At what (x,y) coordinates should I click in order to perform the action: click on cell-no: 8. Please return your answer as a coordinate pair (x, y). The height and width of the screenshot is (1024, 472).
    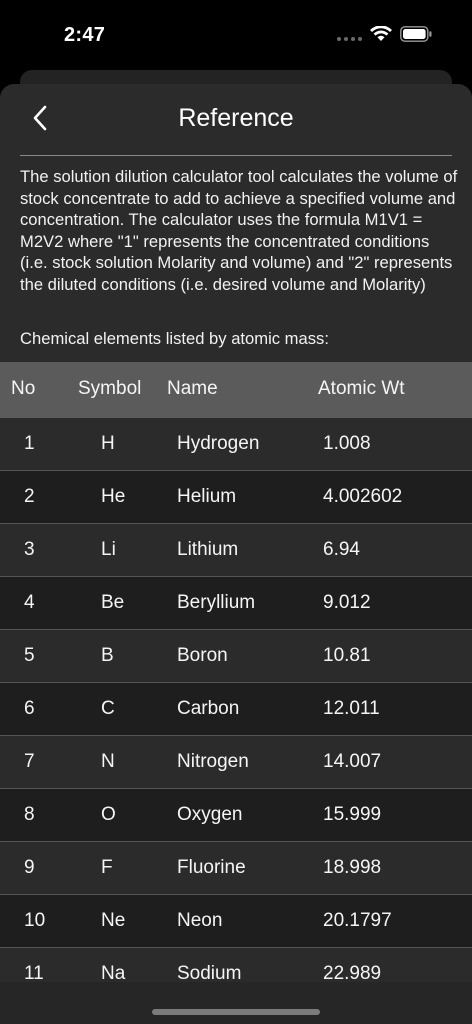
    Looking at the image, I should click on (29, 814).